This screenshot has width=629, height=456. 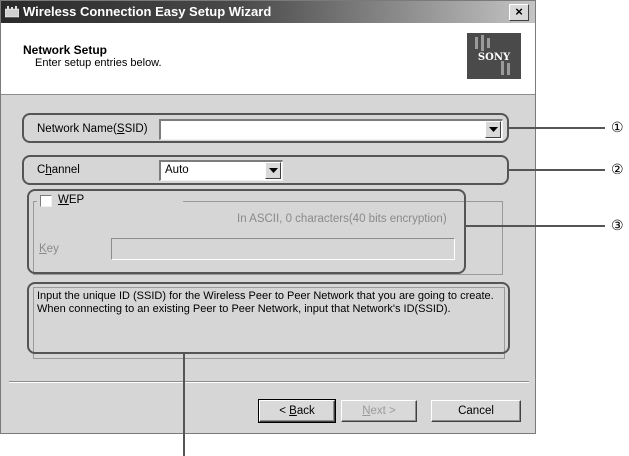 I want to click on callout-number-3: ③, so click(x=617, y=225).